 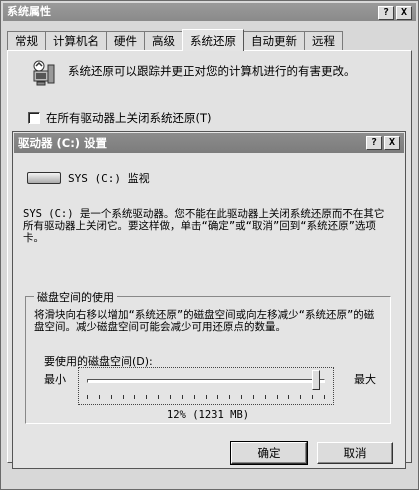 What do you see at coordinates (76, 41) in the screenshot?
I see `tab-computer-name: 计算机名` at bounding box center [76, 41].